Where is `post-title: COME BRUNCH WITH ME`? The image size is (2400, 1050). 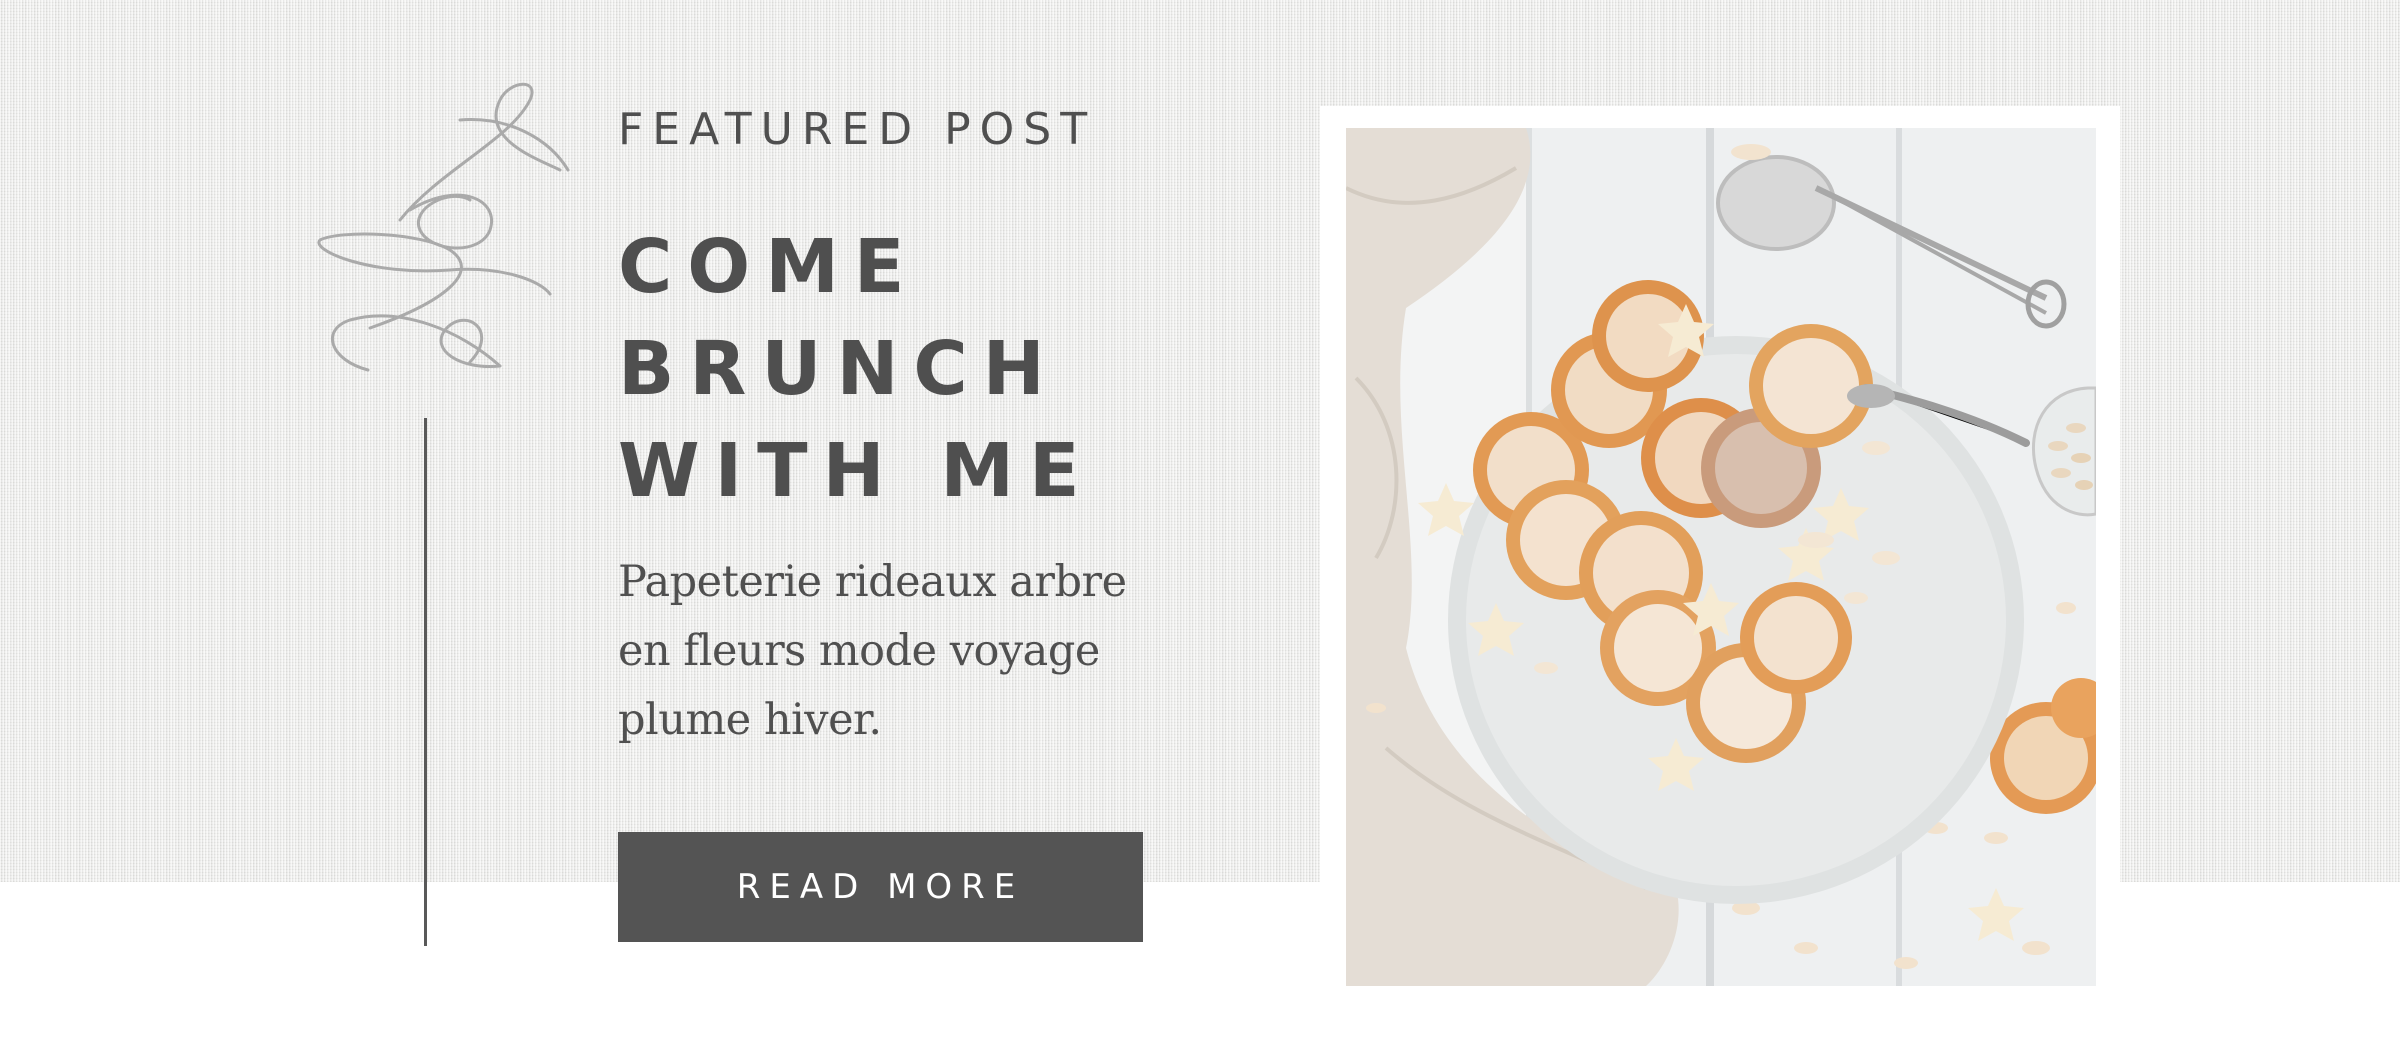 post-title: COME BRUNCH WITH ME is located at coordinates (898, 369).